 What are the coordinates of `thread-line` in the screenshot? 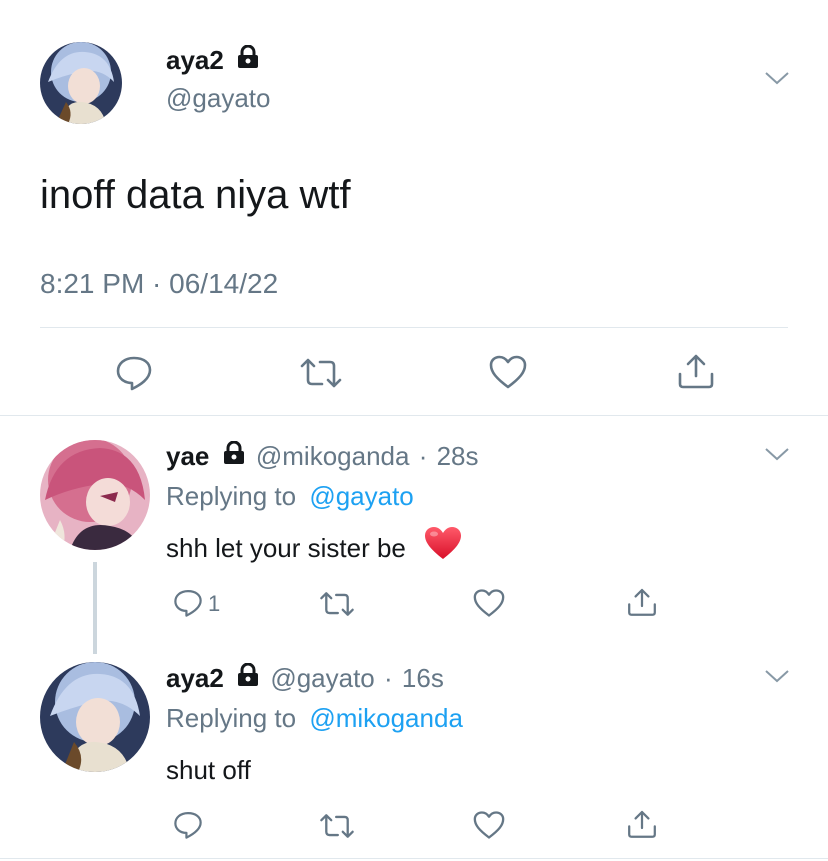 It's located at (95, 608).